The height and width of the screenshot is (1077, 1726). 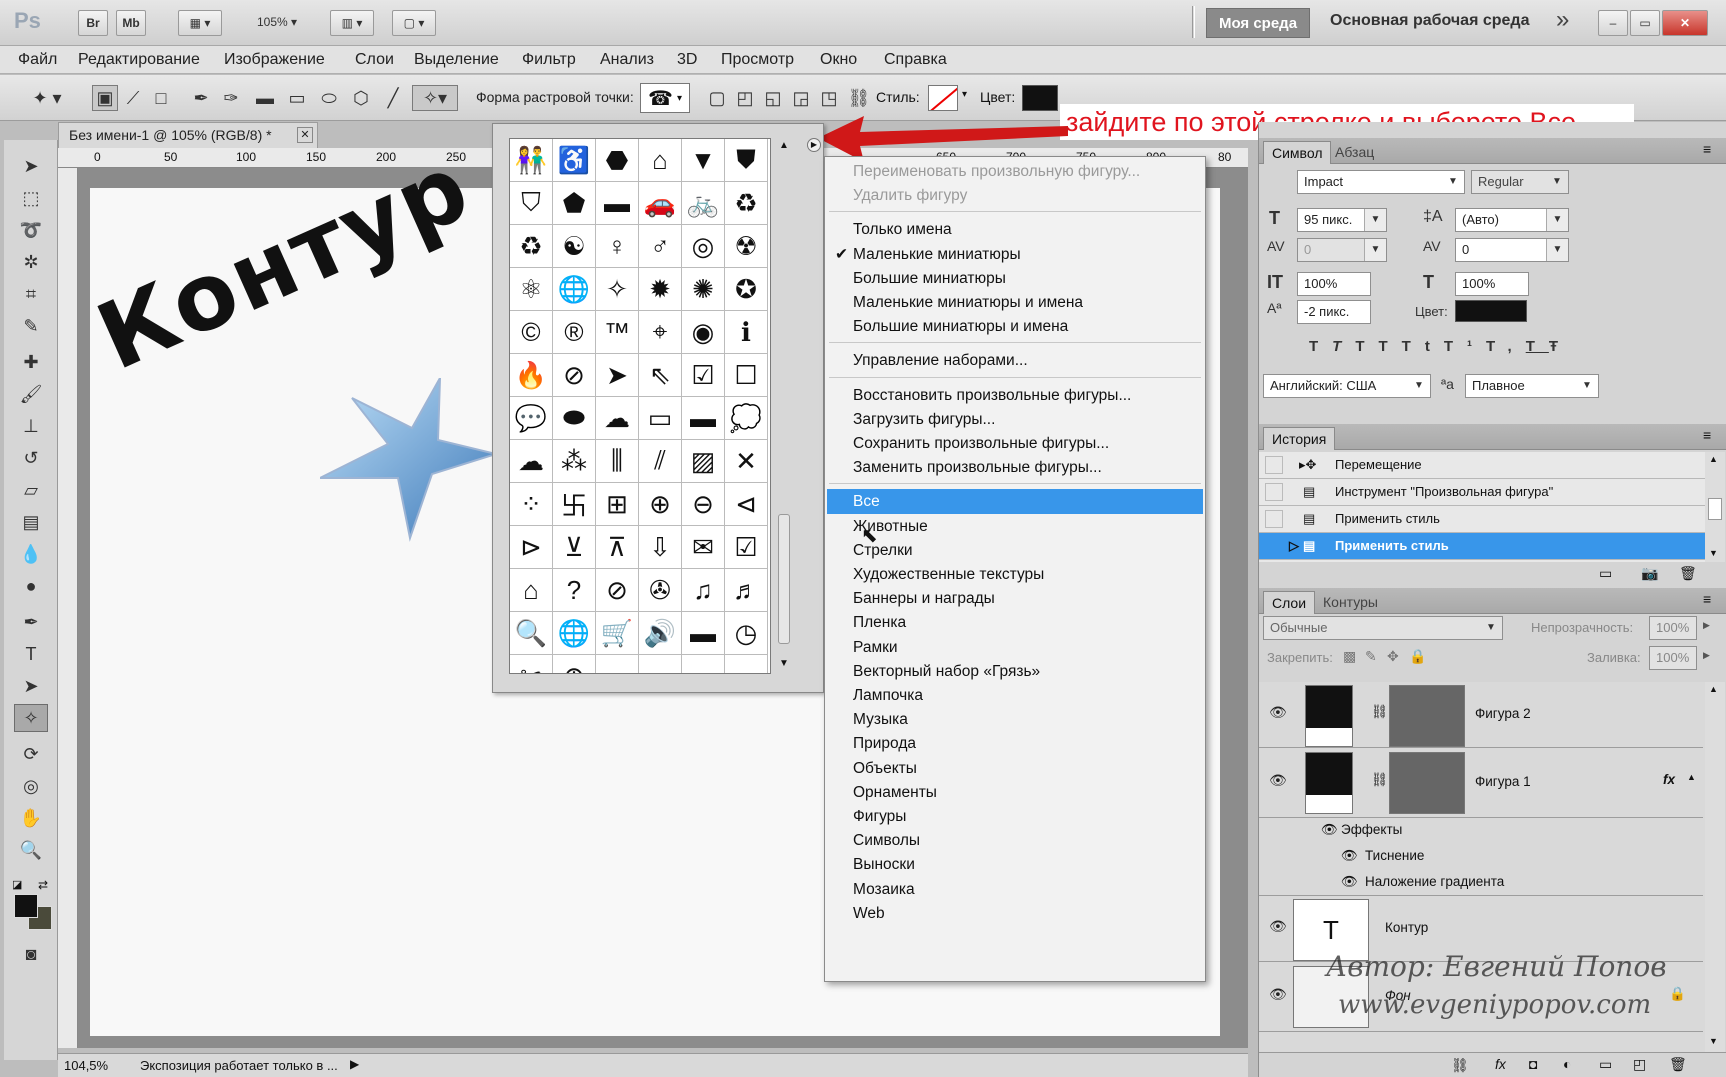 What do you see at coordinates (746, 664) in the screenshot?
I see `custom-shape-icon` at bounding box center [746, 664].